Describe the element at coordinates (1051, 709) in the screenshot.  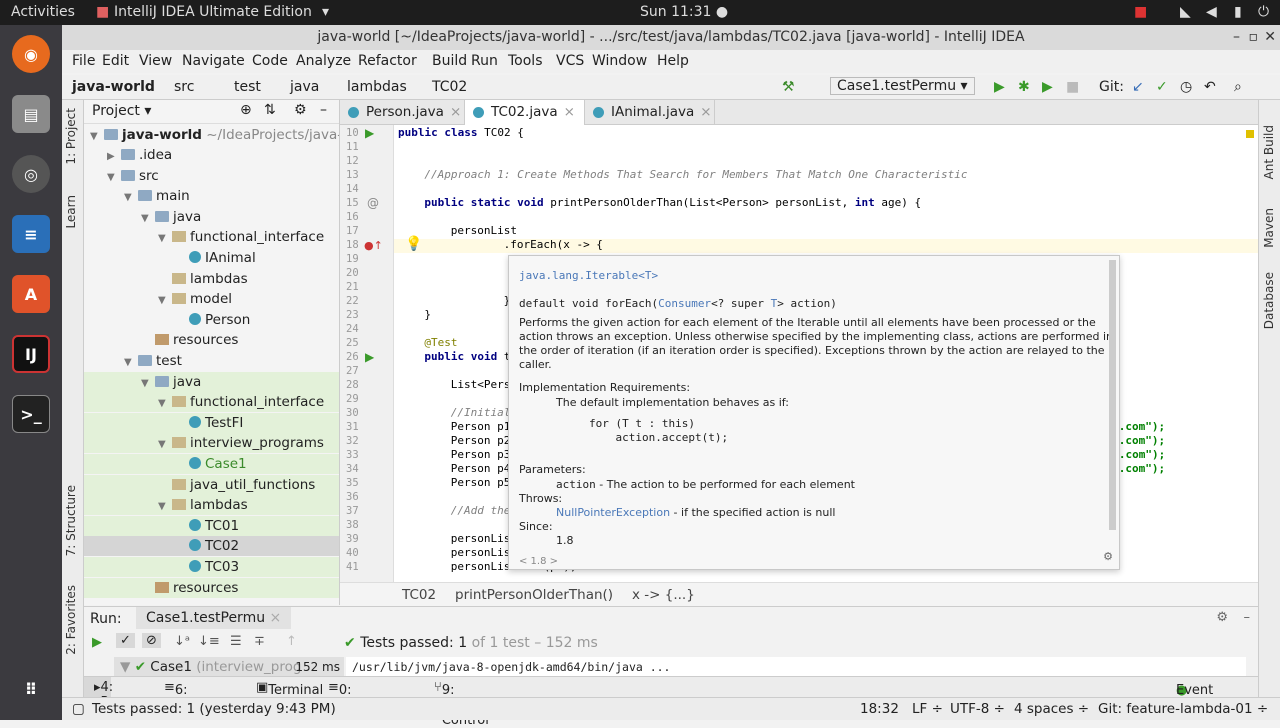
I see `indent: 4 spaces ÷` at that location.